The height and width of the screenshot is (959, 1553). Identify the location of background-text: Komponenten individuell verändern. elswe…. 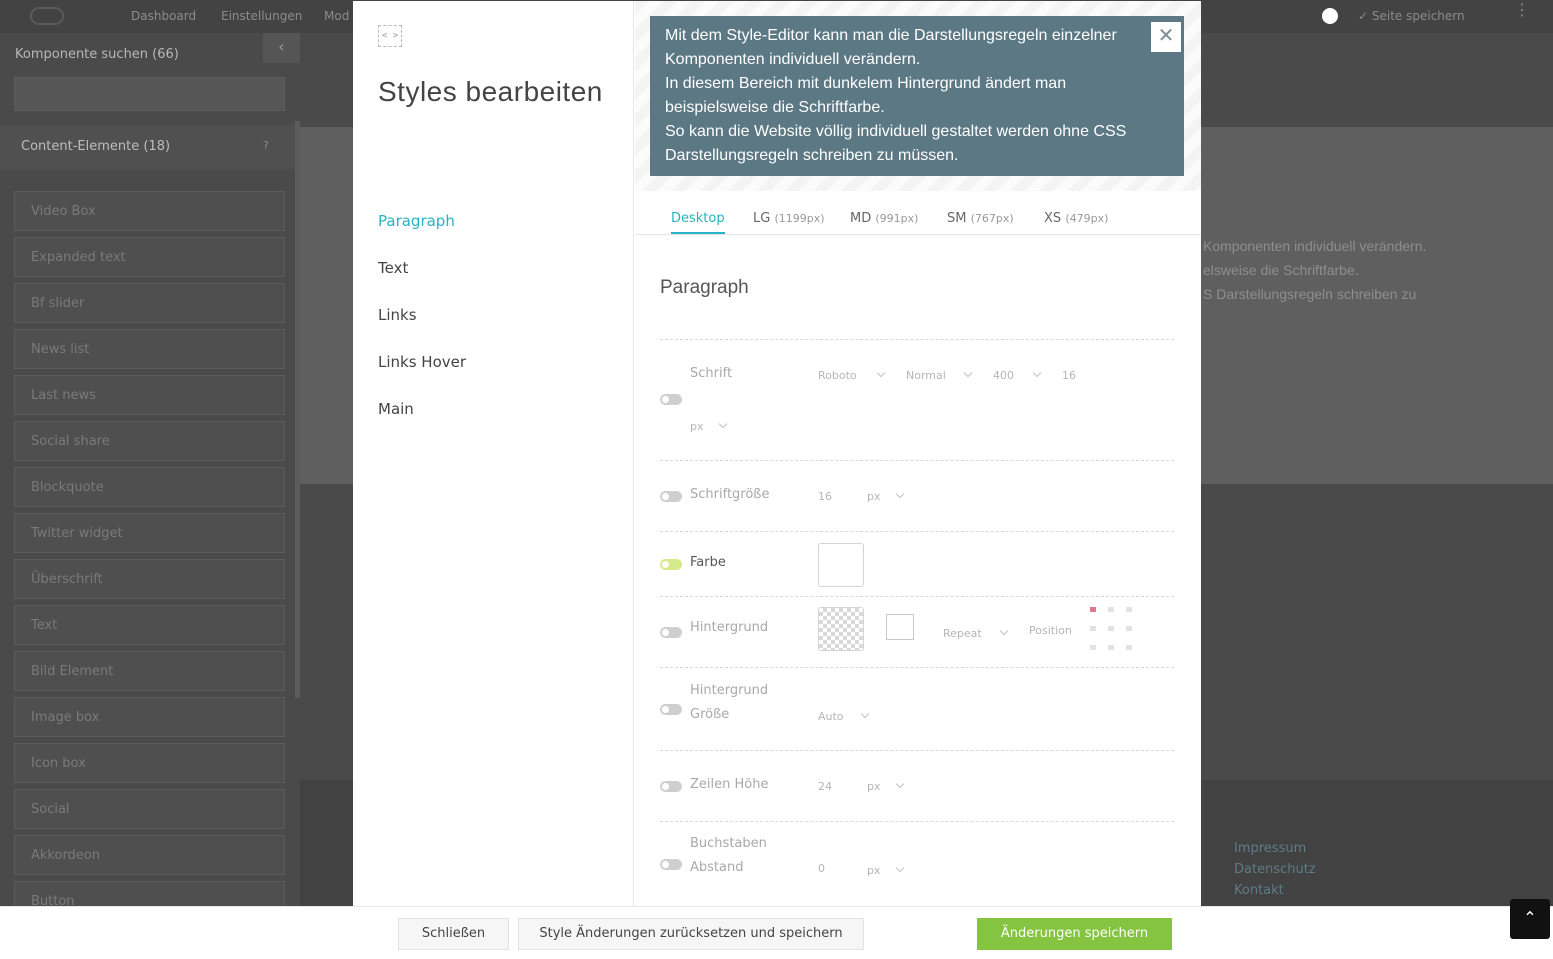
(1315, 270).